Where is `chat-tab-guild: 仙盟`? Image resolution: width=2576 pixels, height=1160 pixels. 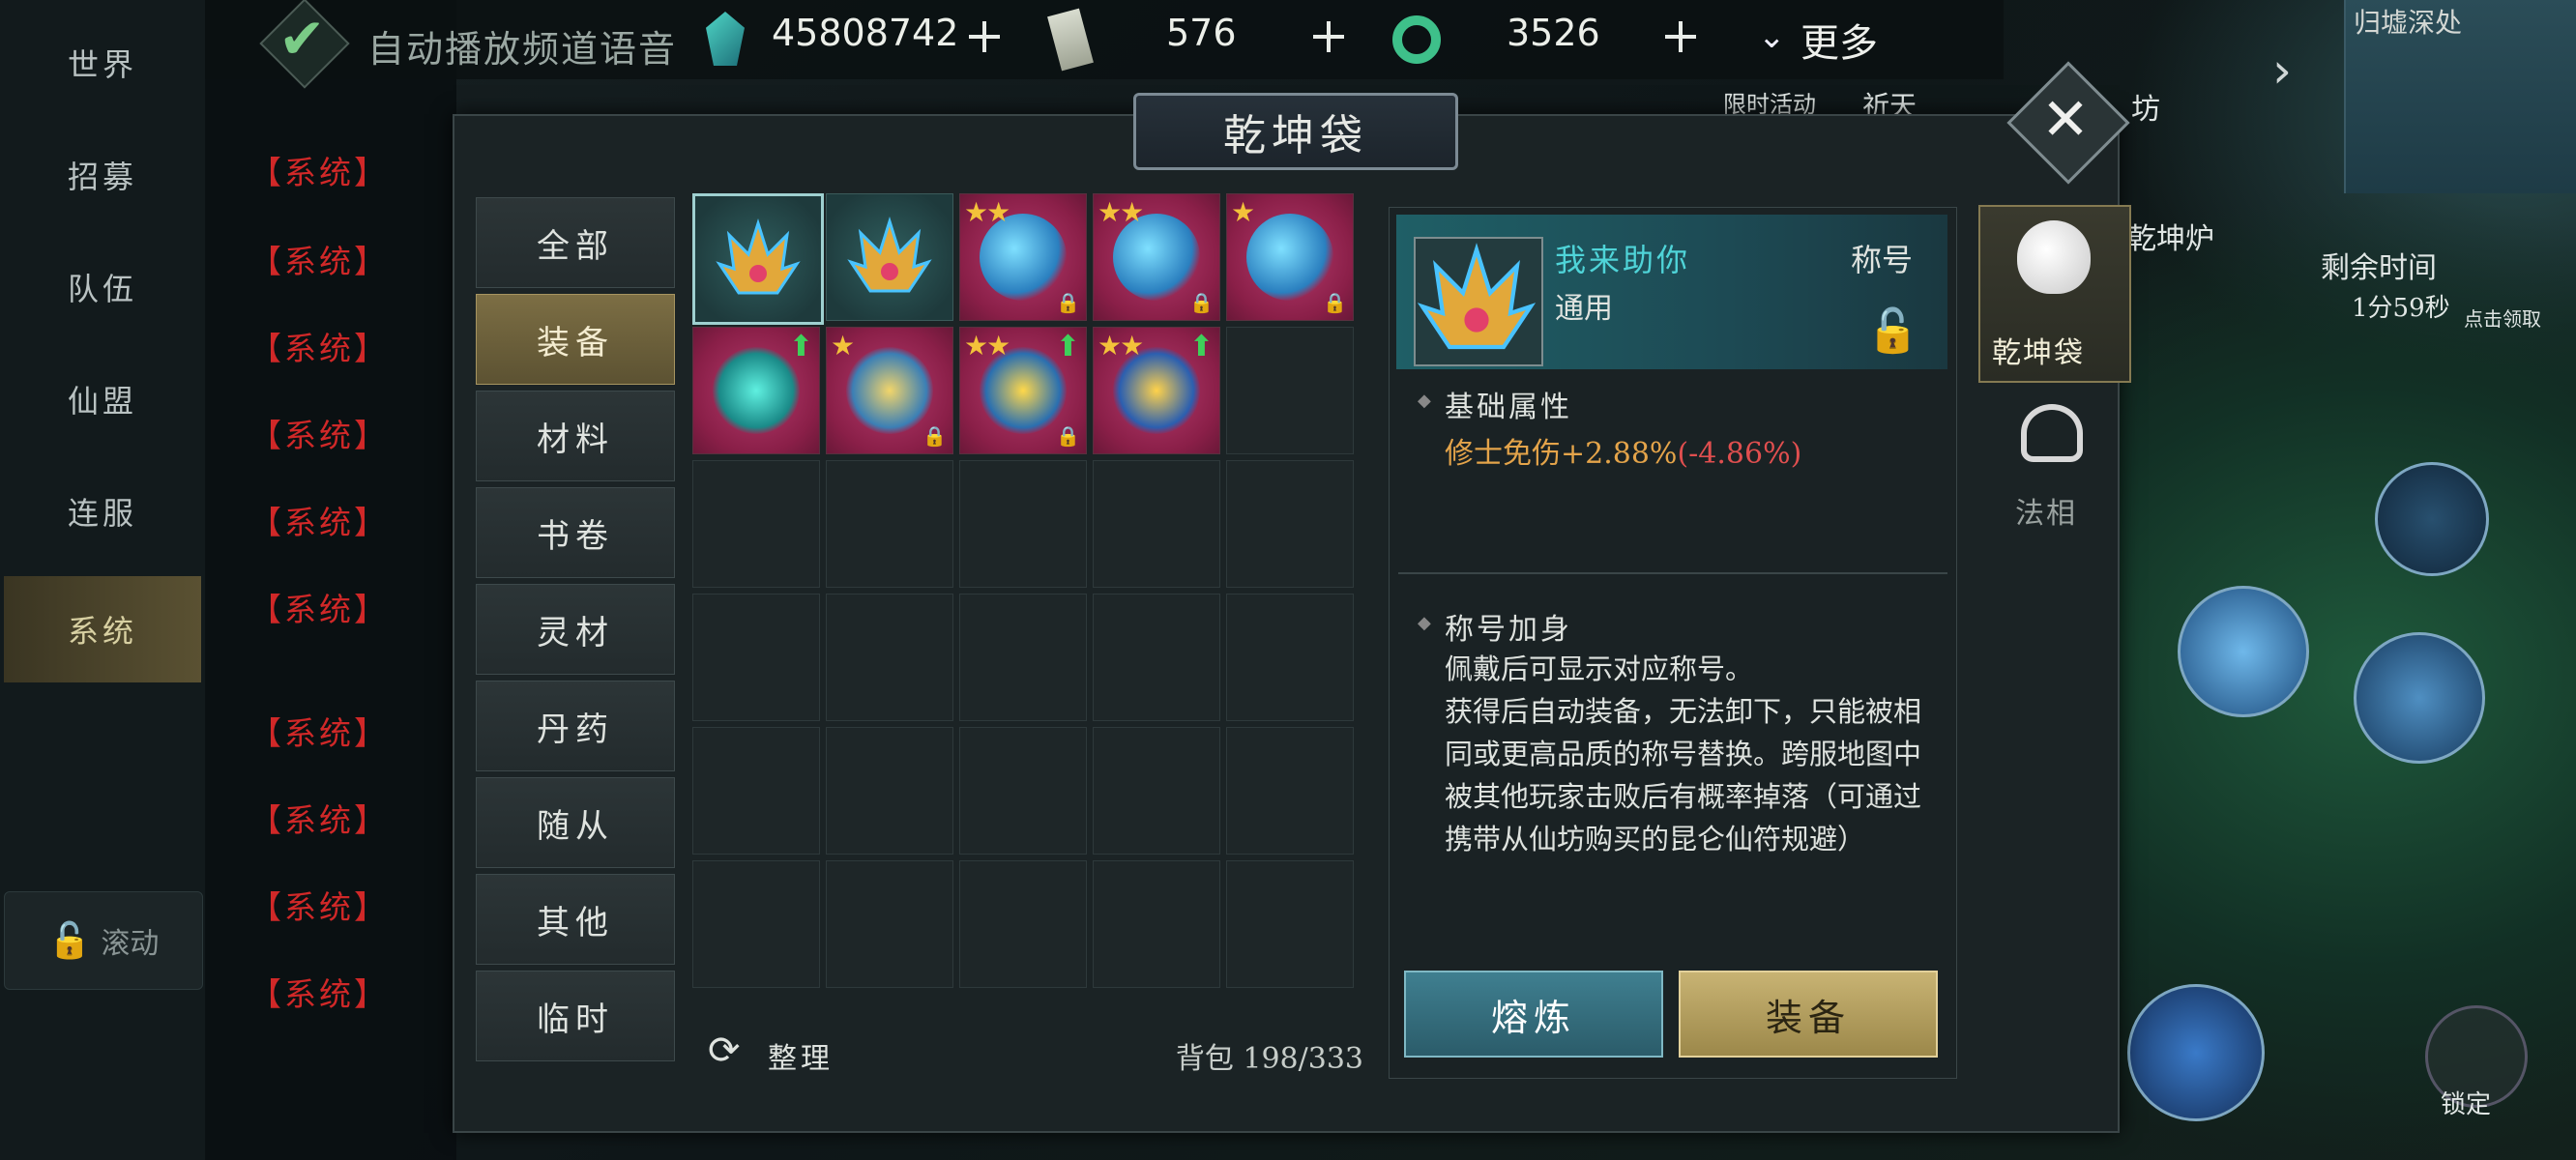 chat-tab-guild: 仙盟 is located at coordinates (102, 399).